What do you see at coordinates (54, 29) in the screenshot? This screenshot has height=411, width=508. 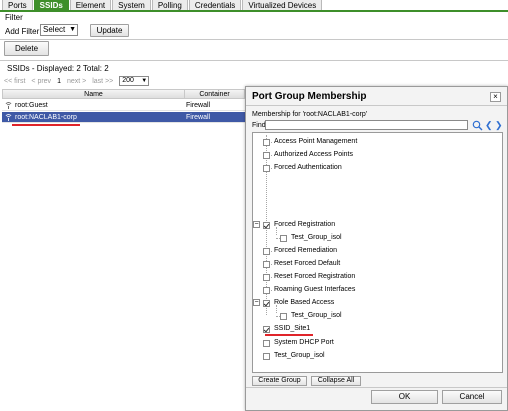 I see `filter-select-value: Select` at bounding box center [54, 29].